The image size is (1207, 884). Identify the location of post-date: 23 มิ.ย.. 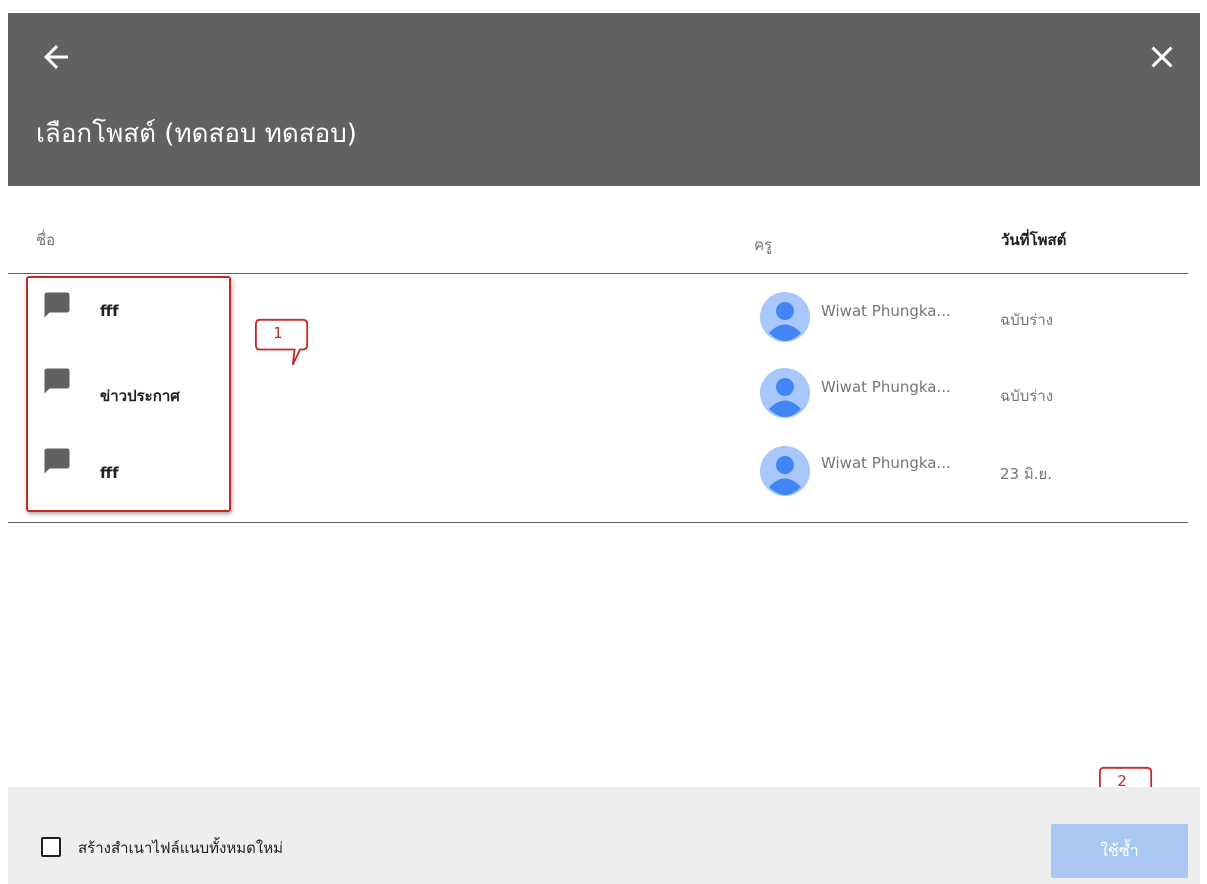
(1026, 474).